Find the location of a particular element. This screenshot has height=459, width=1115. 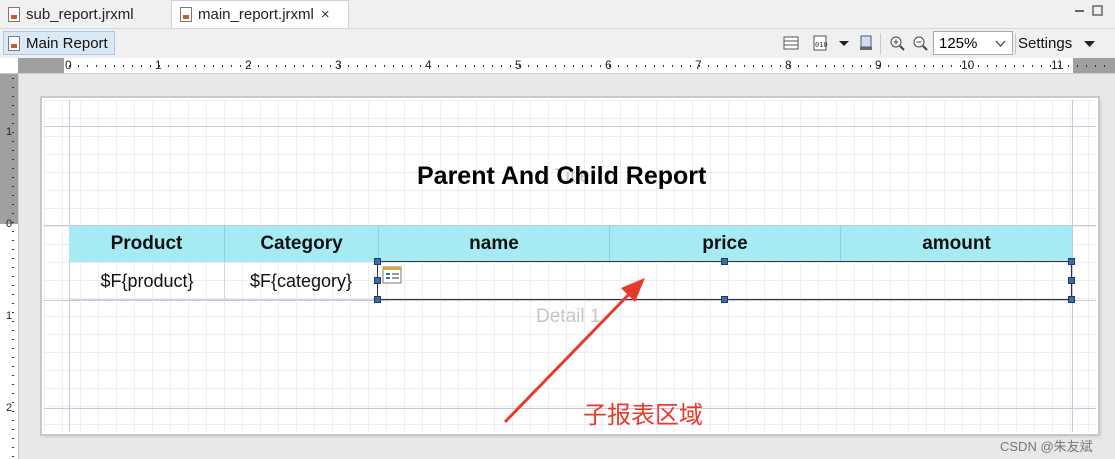

subreport-icon is located at coordinates (392, 277).